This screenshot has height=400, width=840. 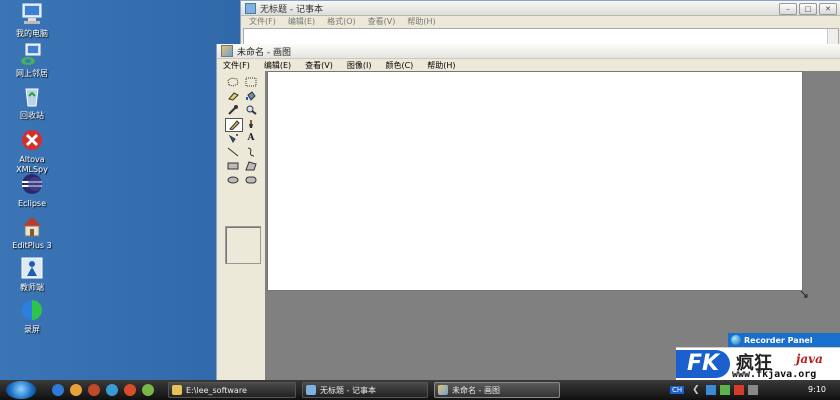 What do you see at coordinates (341, 21) in the screenshot?
I see `menu-format: 格式(O)` at bounding box center [341, 21].